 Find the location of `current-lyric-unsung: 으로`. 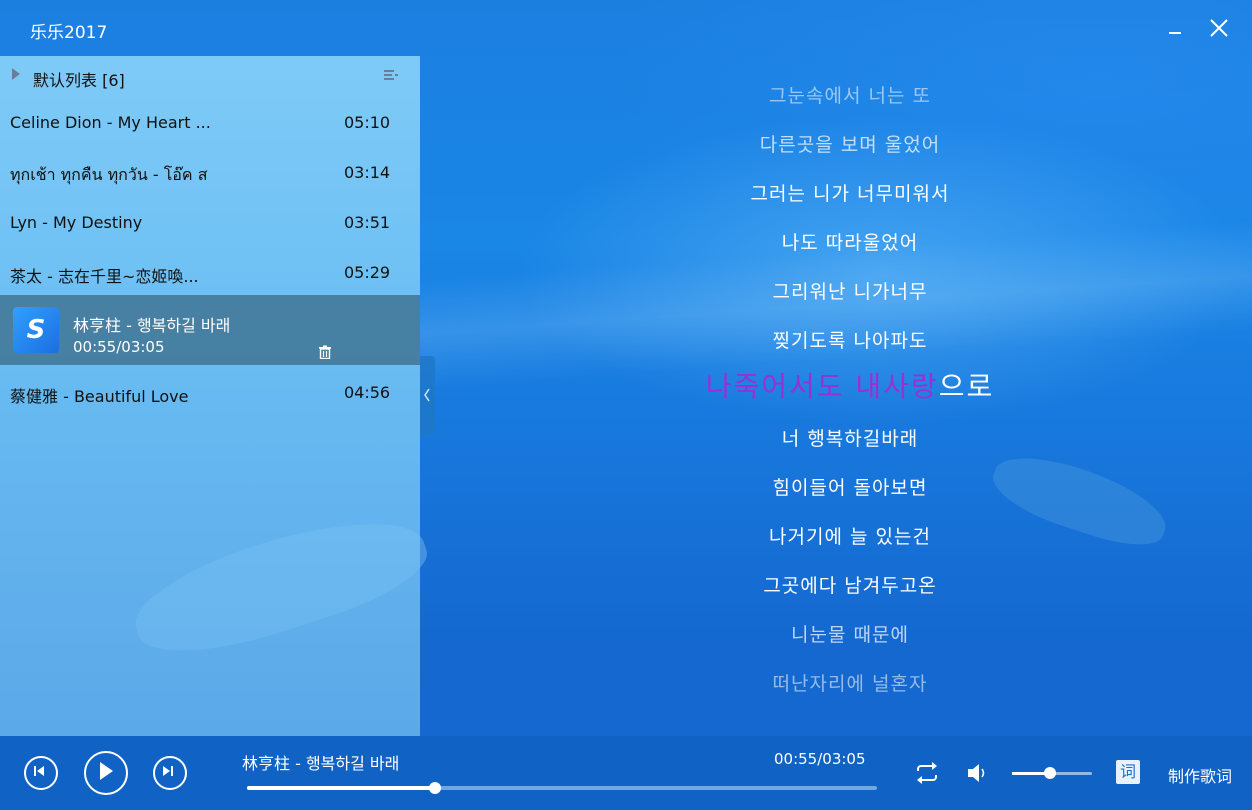

current-lyric-unsung: 으로 is located at coordinates (966, 386).